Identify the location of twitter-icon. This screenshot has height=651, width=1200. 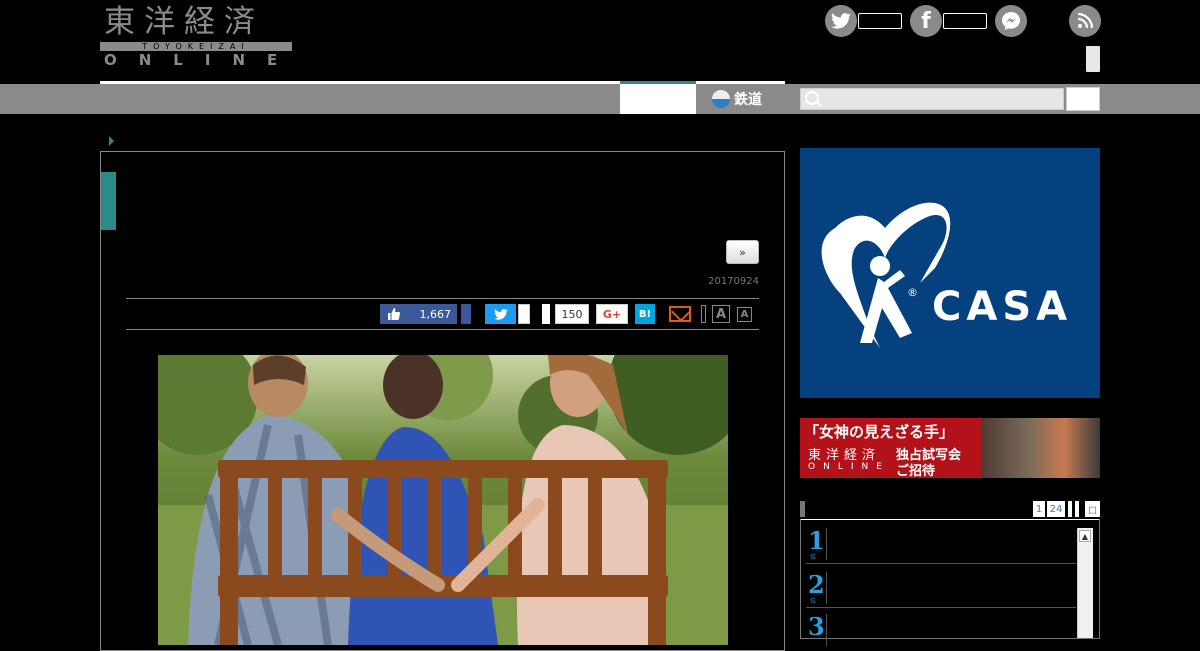
(841, 21).